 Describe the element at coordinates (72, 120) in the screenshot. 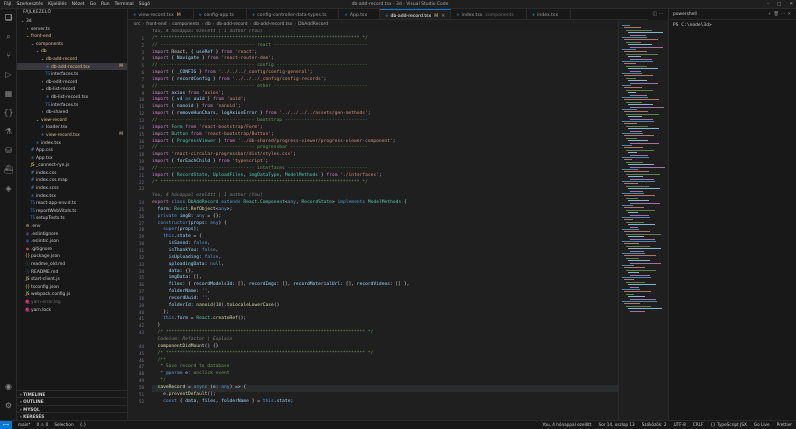

I see `tree-item: ⌄ view-record` at that location.